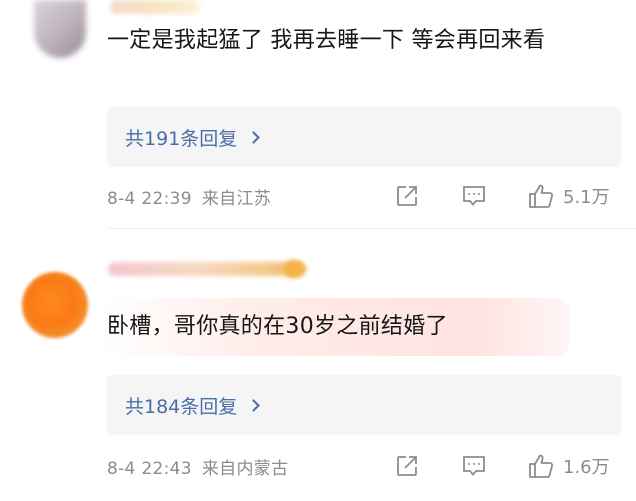  Describe the element at coordinates (181, 406) in the screenshot. I see `replies-label: 共184条回复` at that location.